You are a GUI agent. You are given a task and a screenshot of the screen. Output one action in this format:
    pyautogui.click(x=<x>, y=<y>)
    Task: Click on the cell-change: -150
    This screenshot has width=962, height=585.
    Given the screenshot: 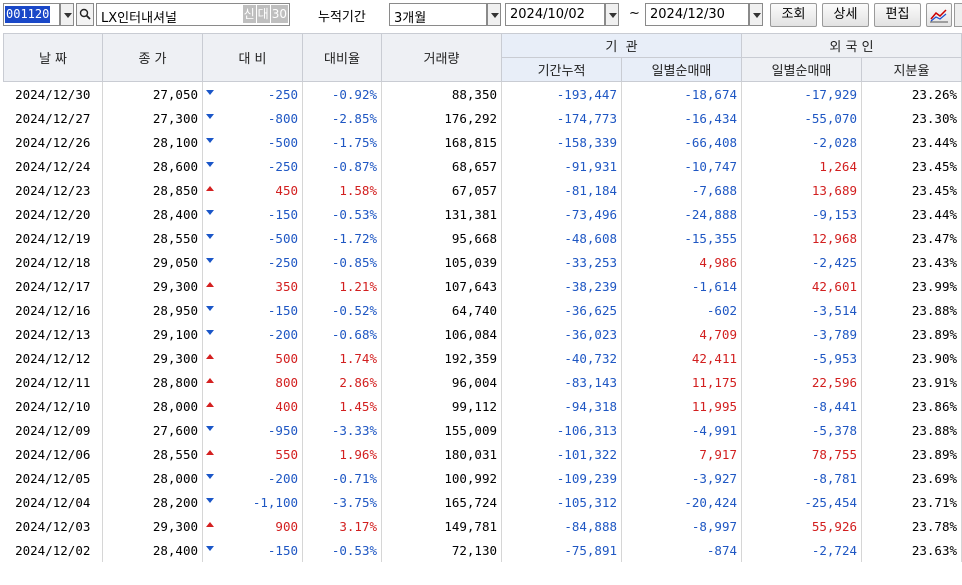 What is the action you would take?
    pyautogui.click(x=252, y=550)
    